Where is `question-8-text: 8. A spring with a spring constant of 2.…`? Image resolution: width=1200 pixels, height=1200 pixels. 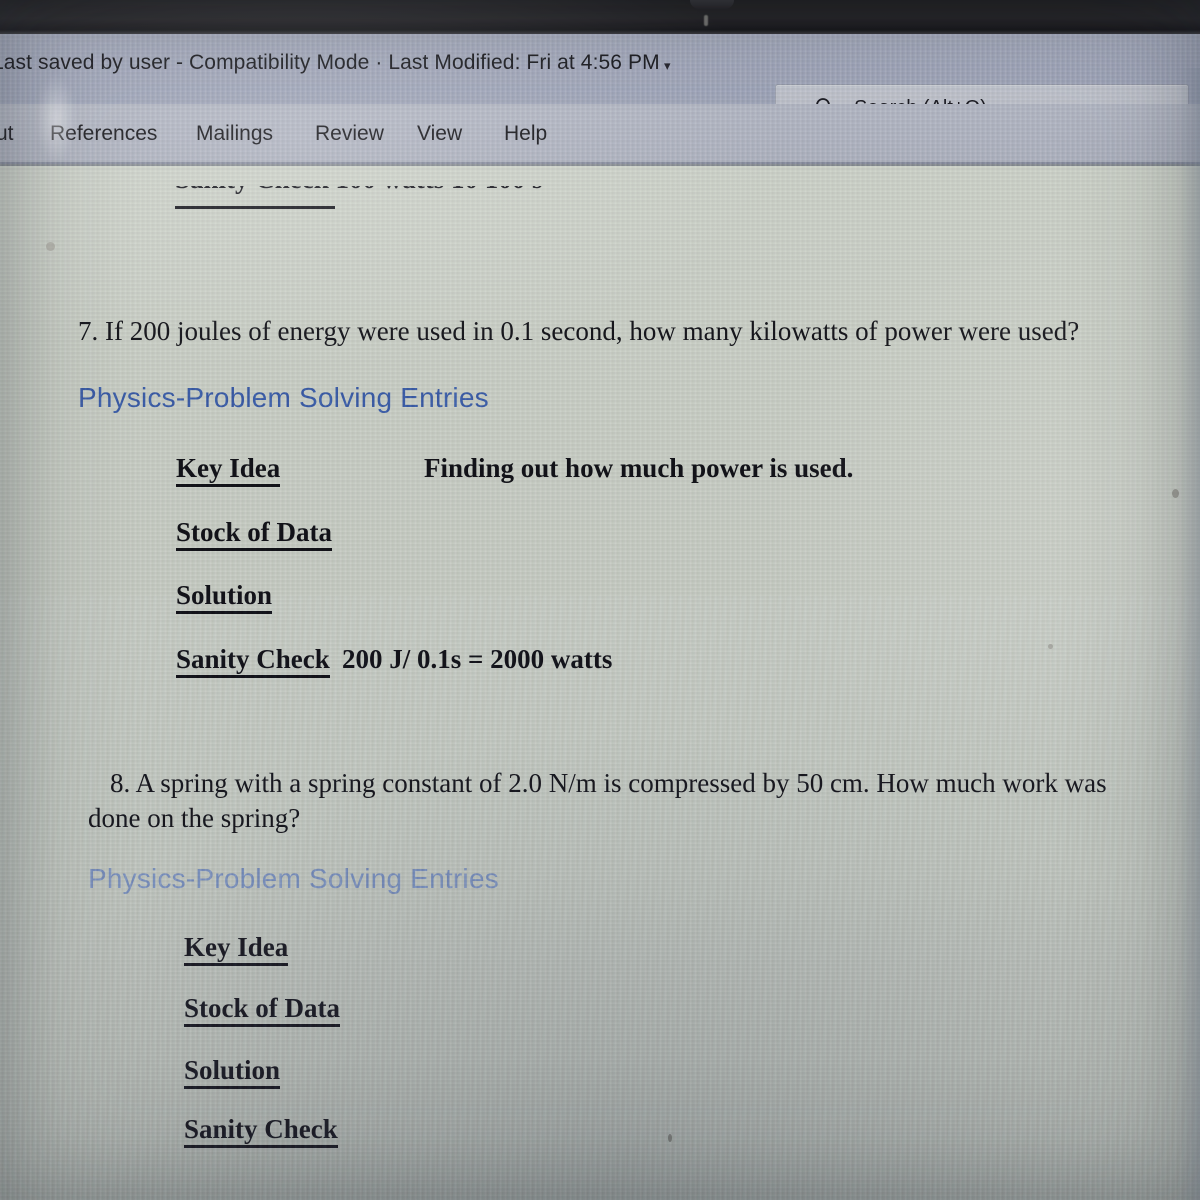 question-8-text: 8. A spring with a spring constant of 2.… is located at coordinates (597, 800).